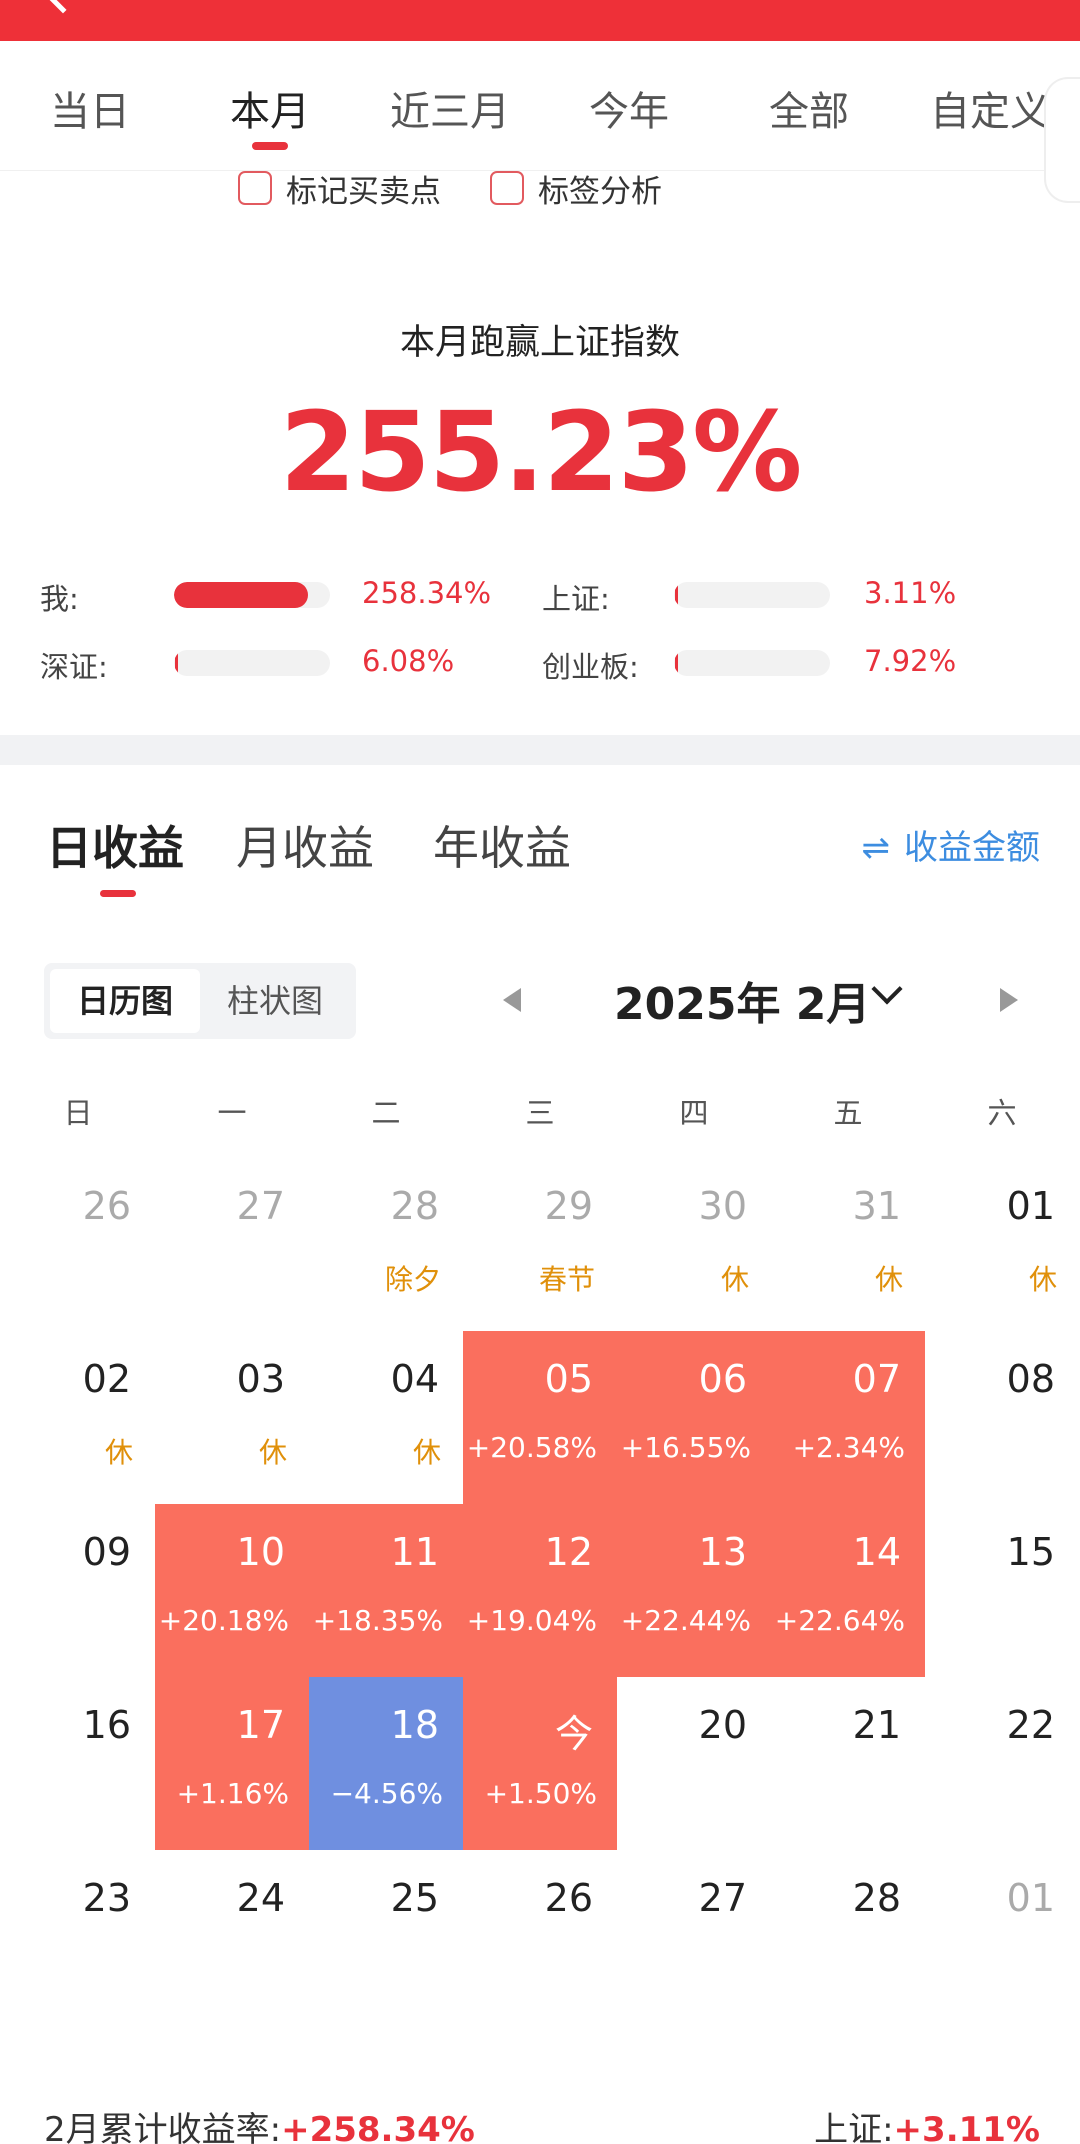 The image size is (1080, 2144). I want to click on calendar-day-cell: 13 +22.44%, so click(694, 1590).